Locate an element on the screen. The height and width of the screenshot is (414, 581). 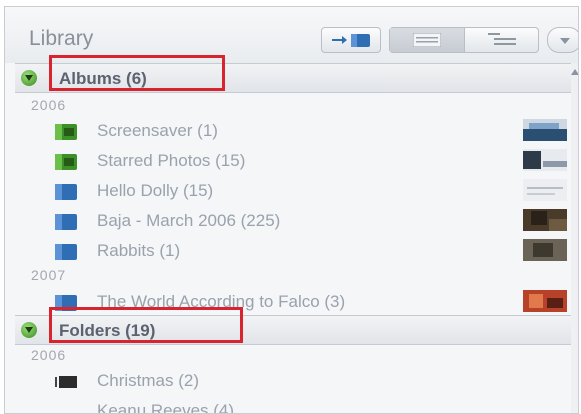
list-view-icon is located at coordinates (427, 40).